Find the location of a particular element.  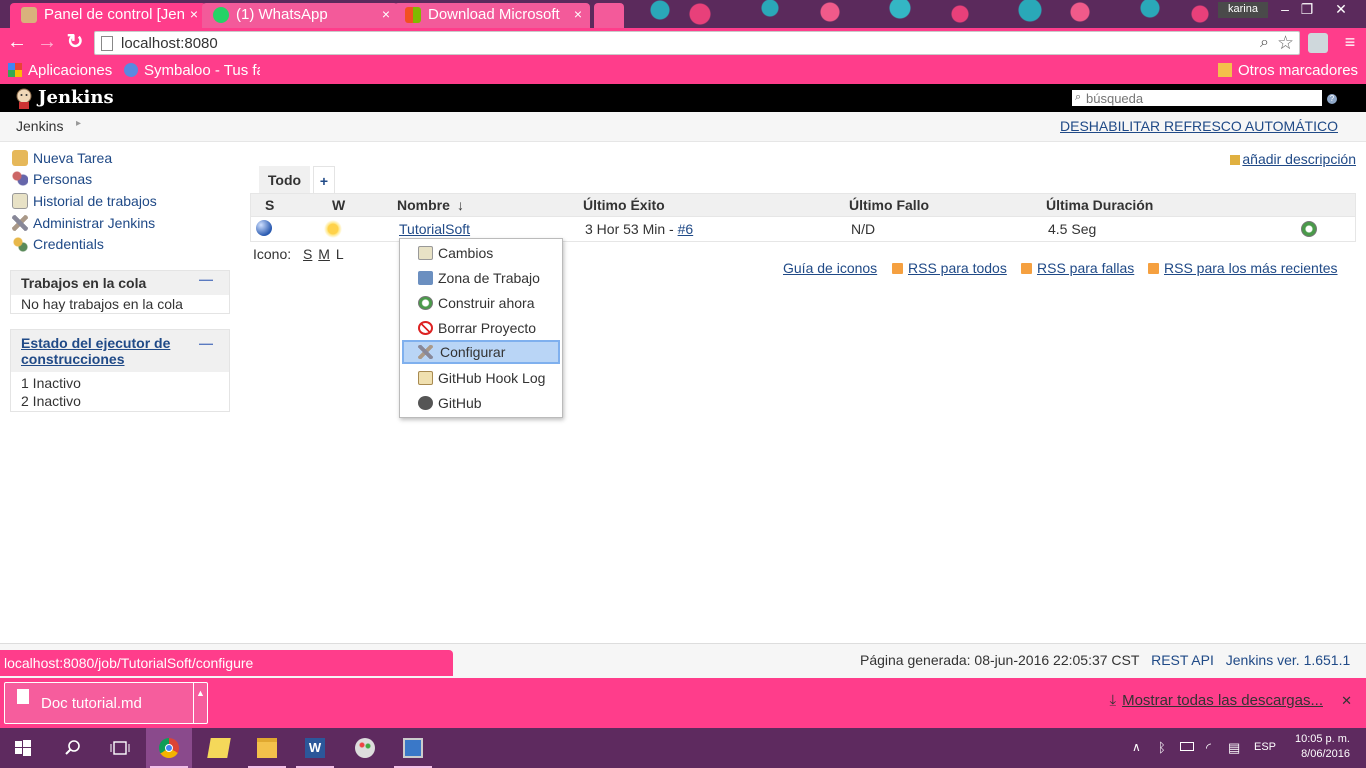

task-new-job: Nueva Tarea is located at coordinates (62, 158).